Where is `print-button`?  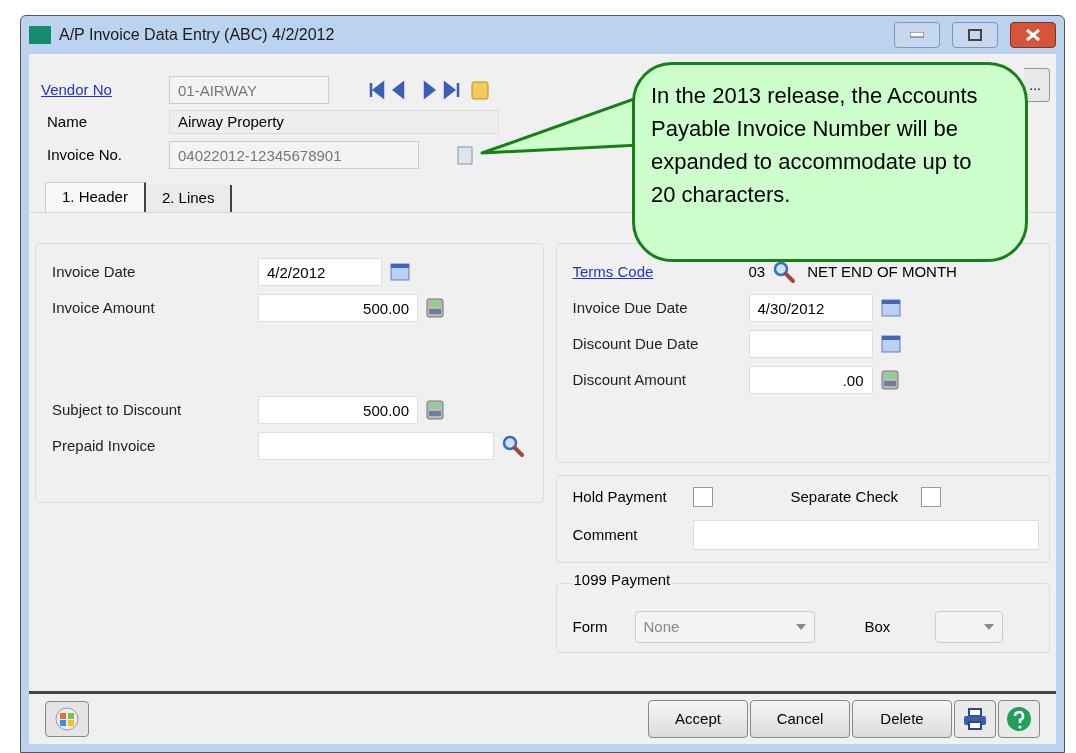
print-button is located at coordinates (975, 719).